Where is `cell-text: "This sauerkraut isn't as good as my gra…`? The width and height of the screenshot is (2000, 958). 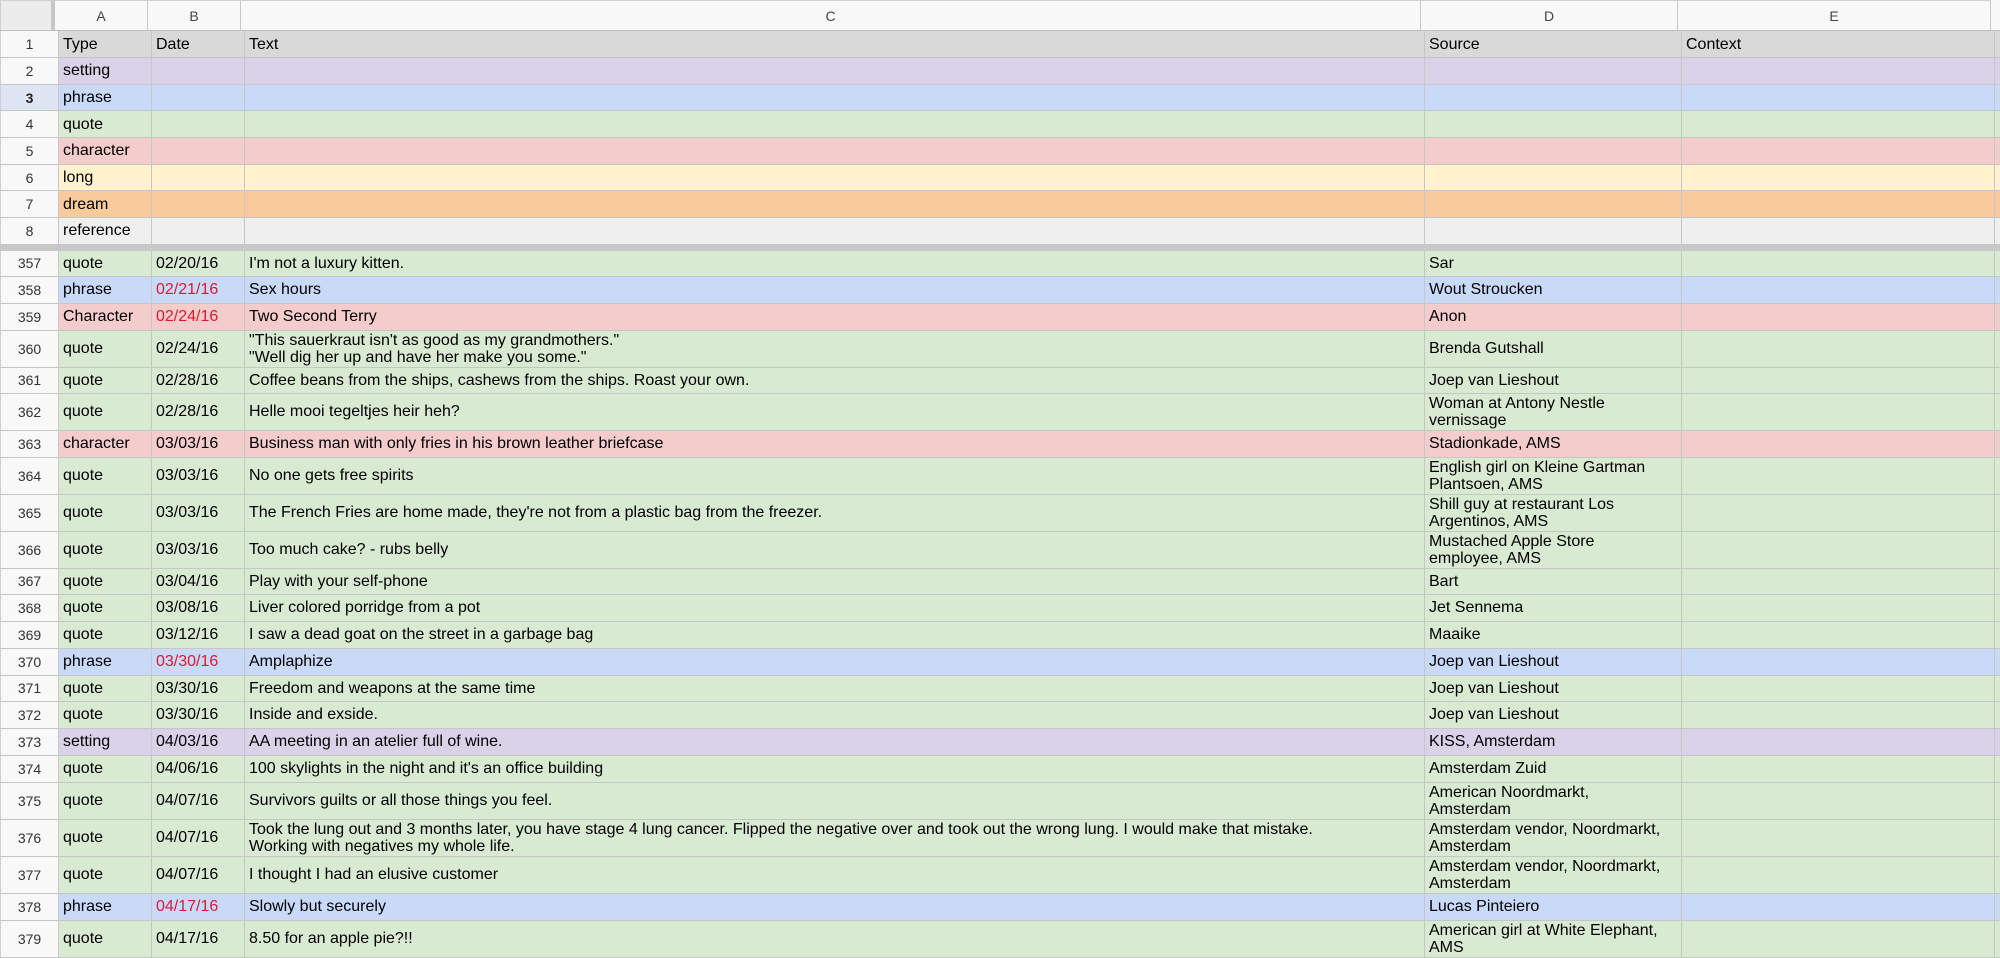
cell-text: "This sauerkraut isn't as good as my gra… is located at coordinates (835, 348).